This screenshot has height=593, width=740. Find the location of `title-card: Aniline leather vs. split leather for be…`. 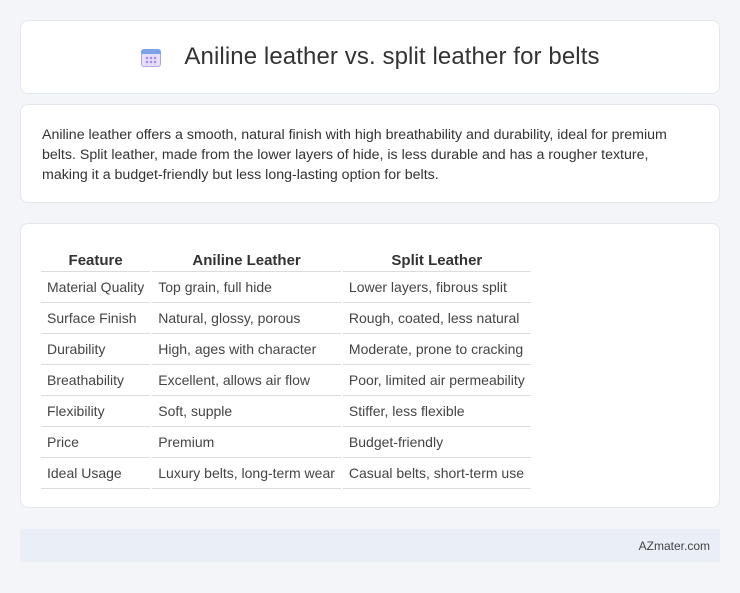

title-card: Aniline leather vs. split leather for be… is located at coordinates (370, 57).